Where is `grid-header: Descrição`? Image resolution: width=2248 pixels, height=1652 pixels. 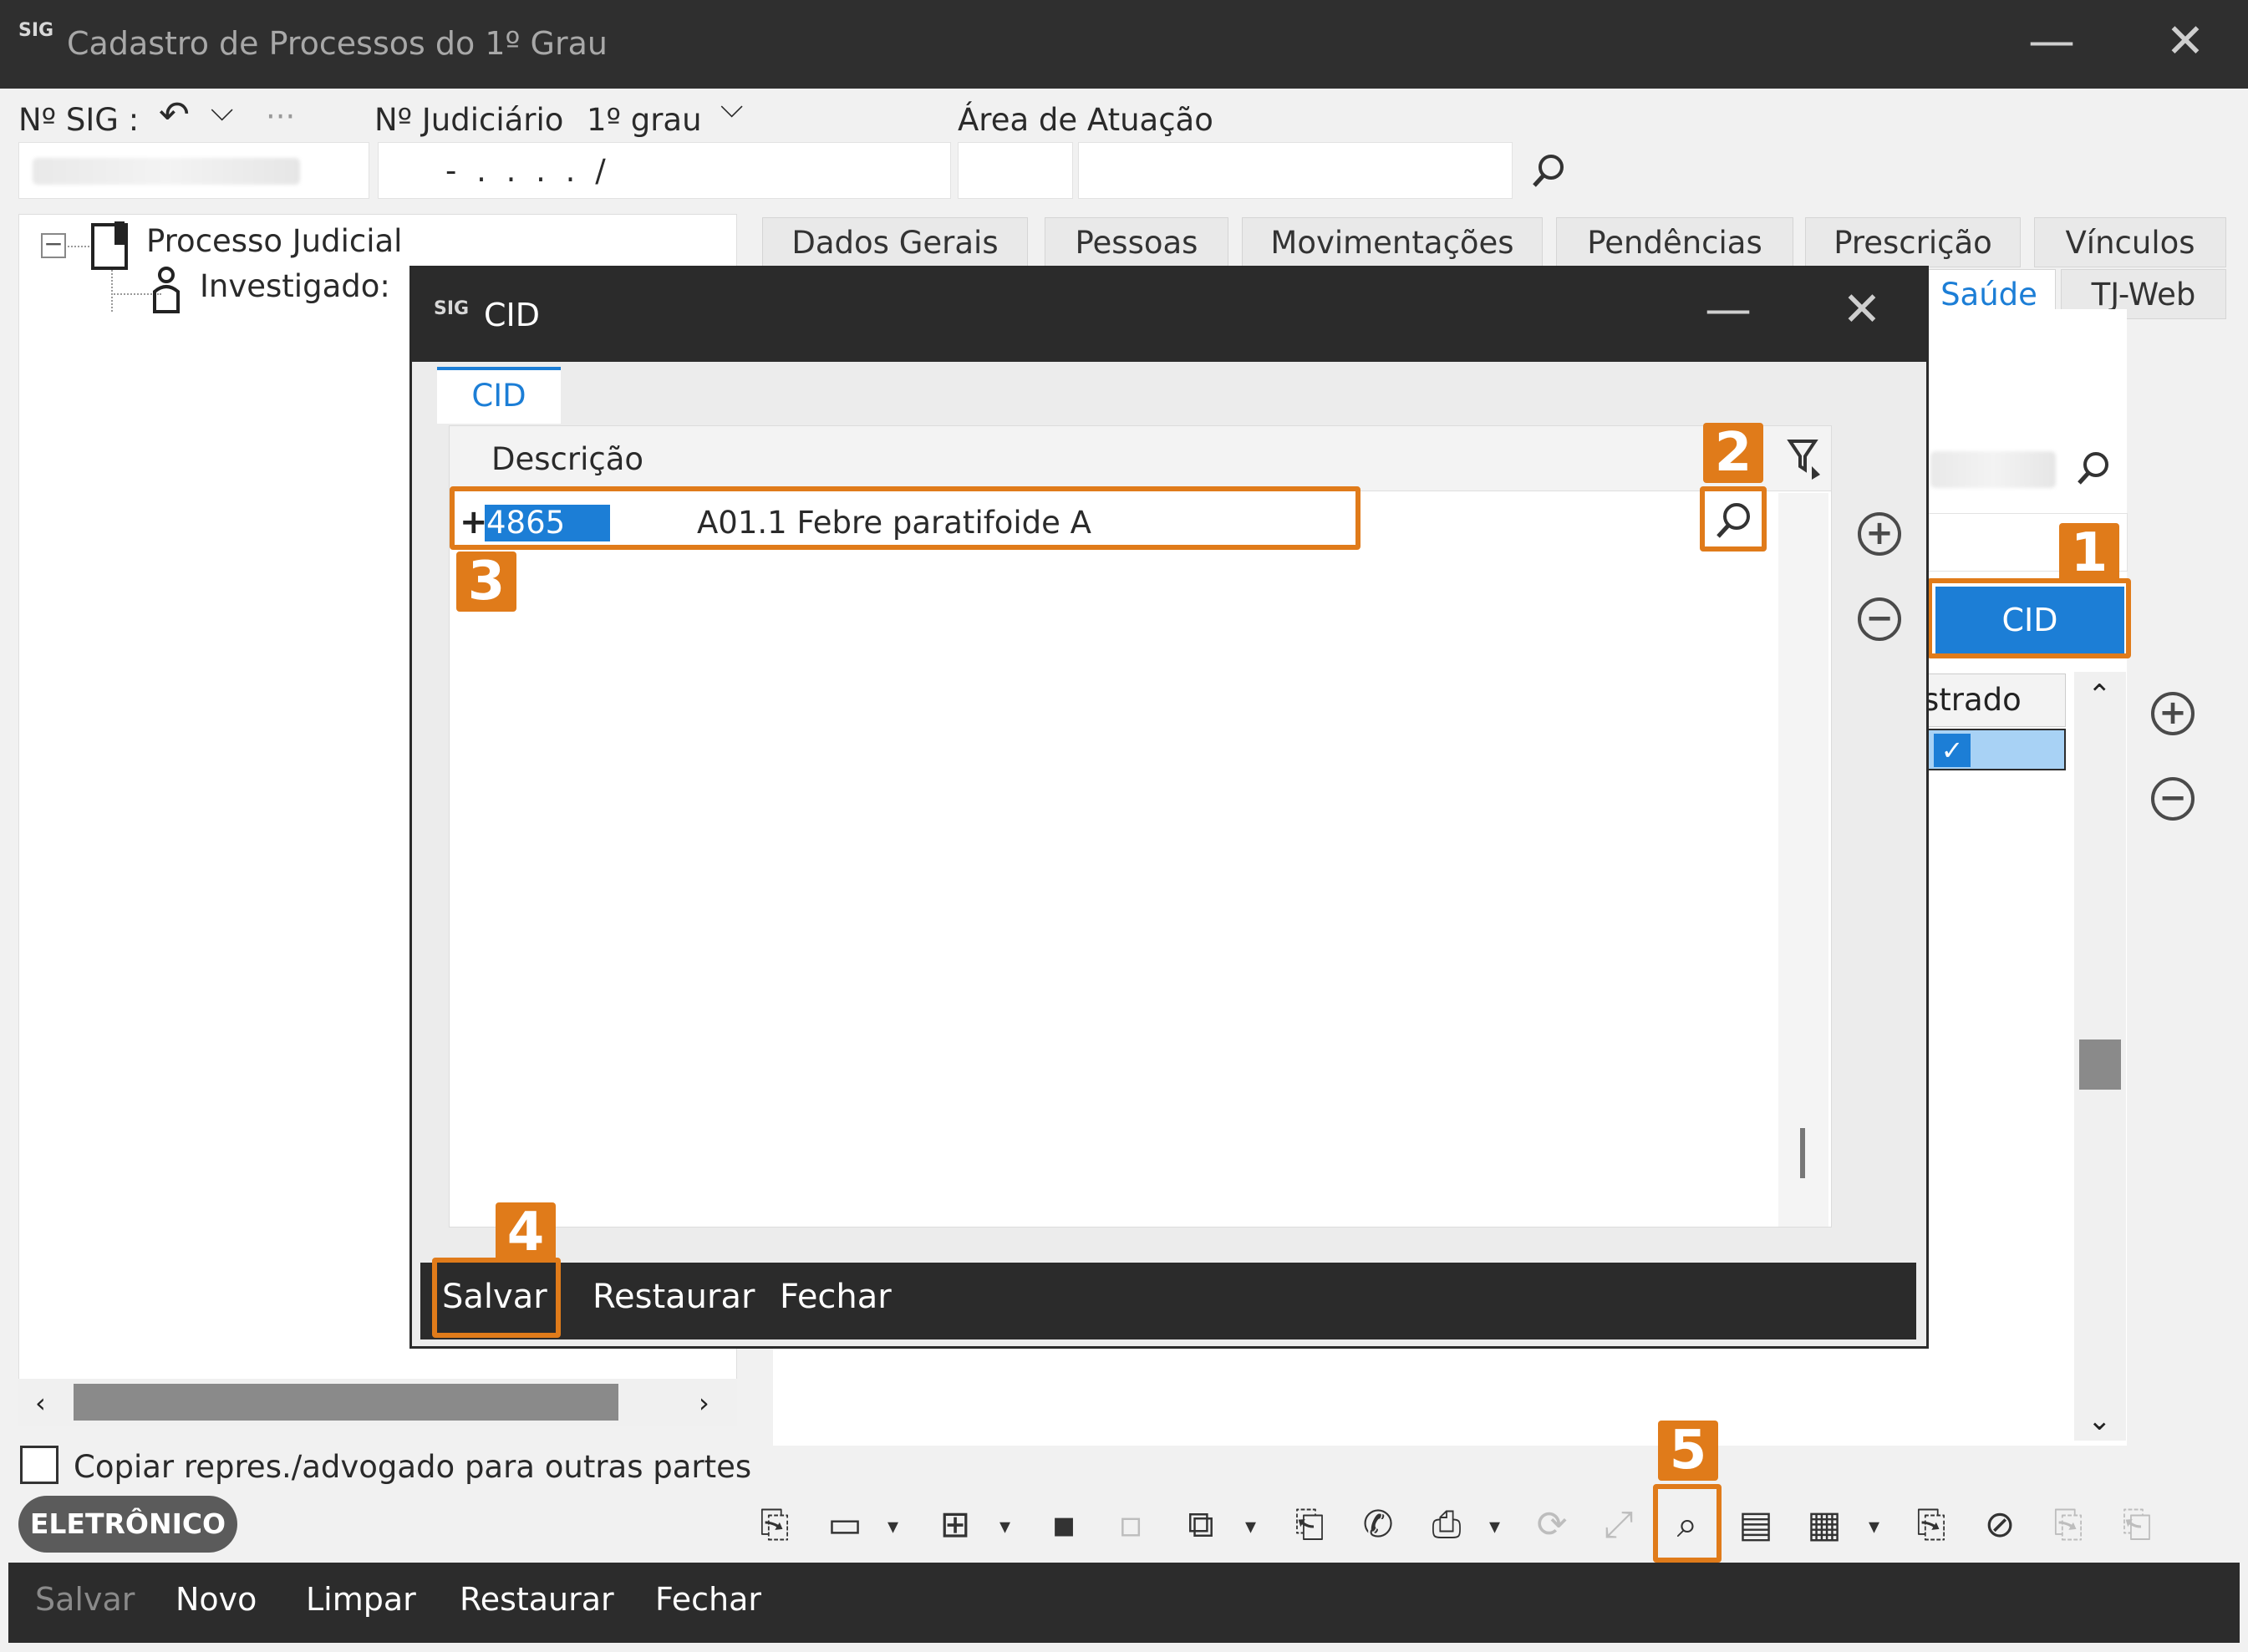
grid-header: Descrição is located at coordinates (1140, 459).